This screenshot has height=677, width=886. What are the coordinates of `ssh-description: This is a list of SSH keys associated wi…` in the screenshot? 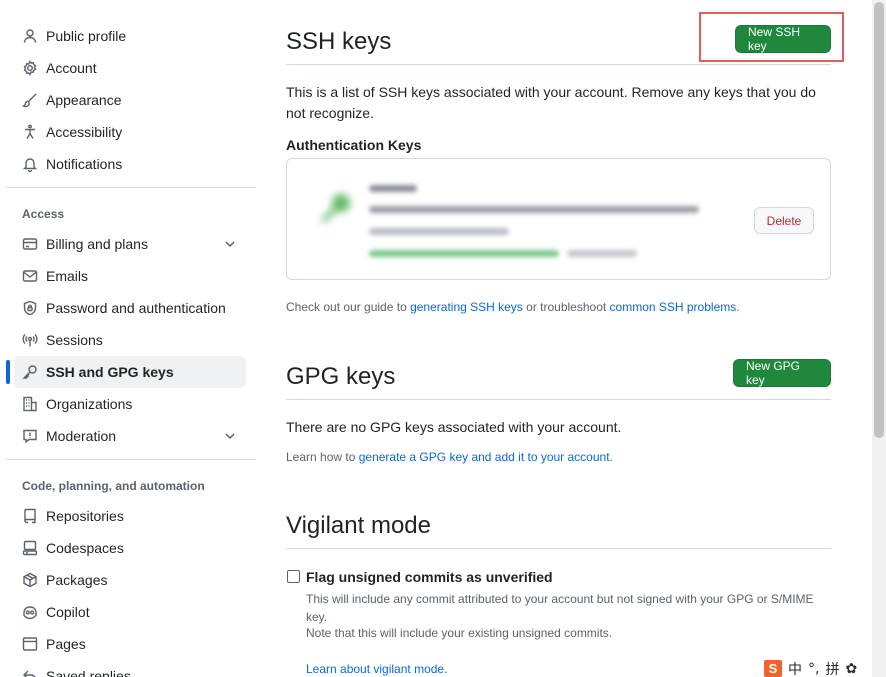 It's located at (551, 102).